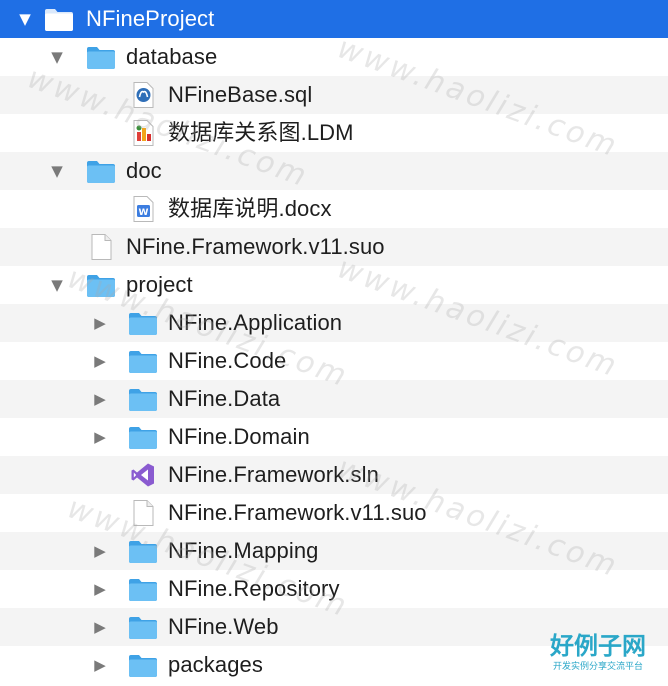 The height and width of the screenshot is (686, 668). I want to click on word-doc-icon: W, so click(143, 209).